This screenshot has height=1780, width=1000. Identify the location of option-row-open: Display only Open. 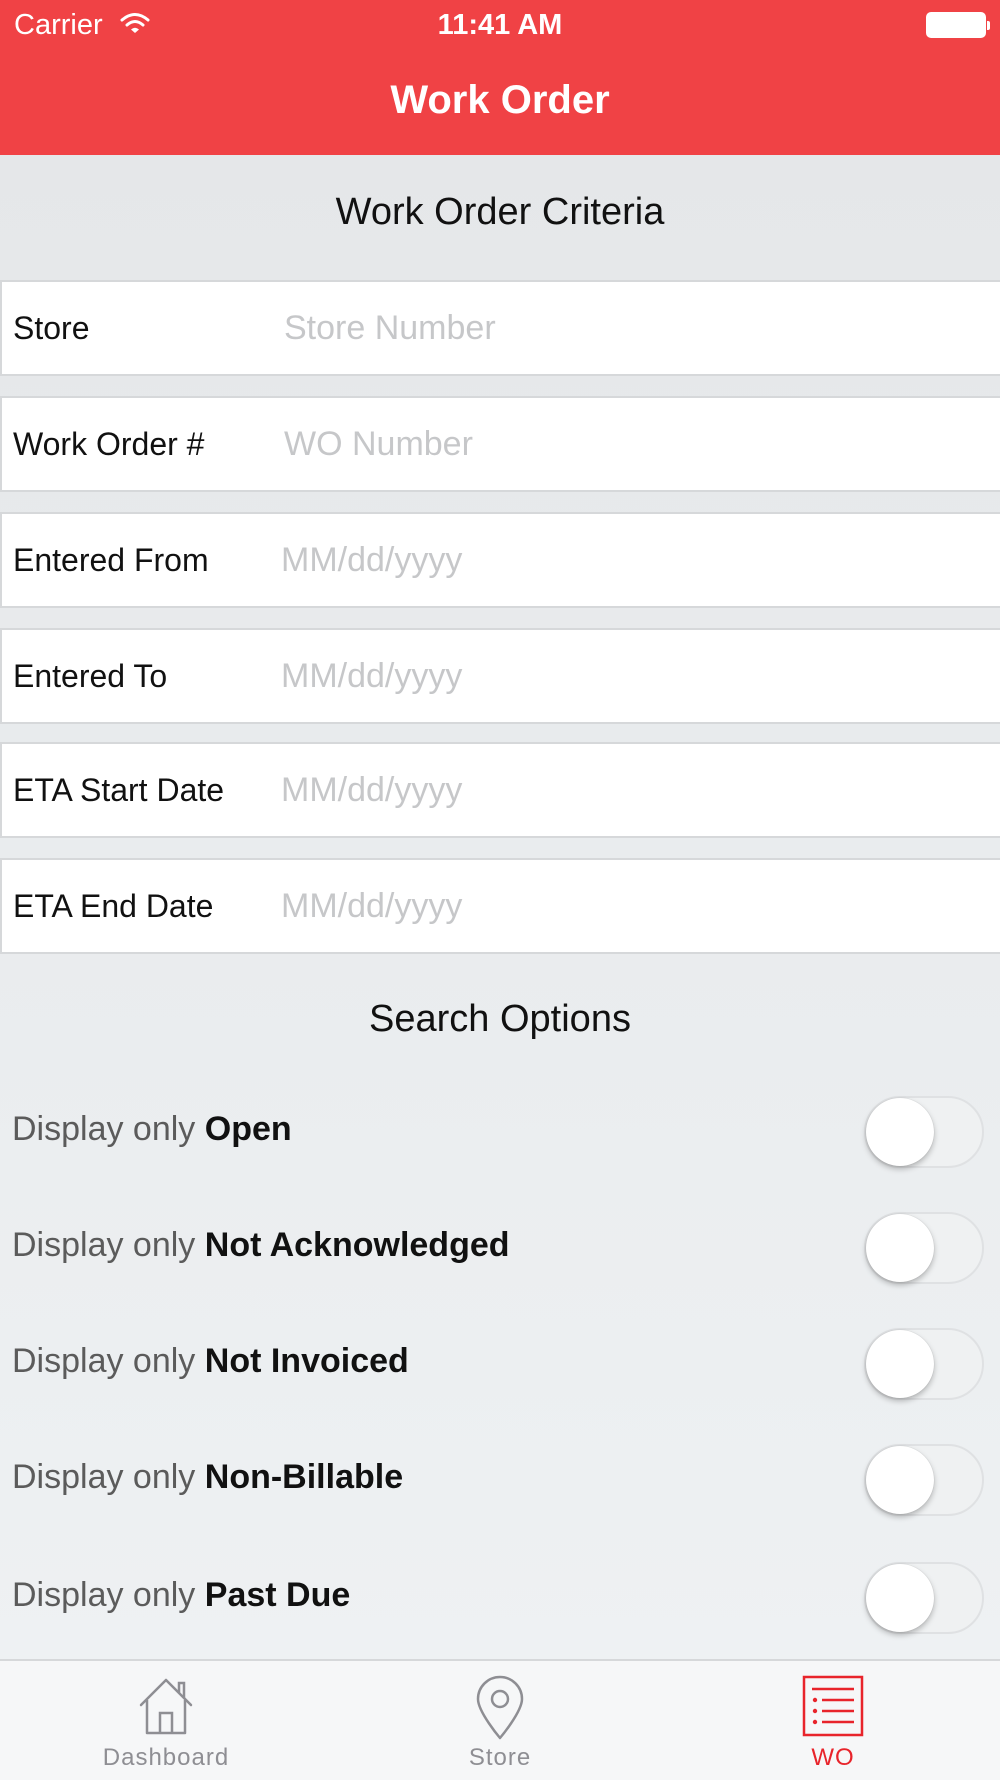
(500, 1132).